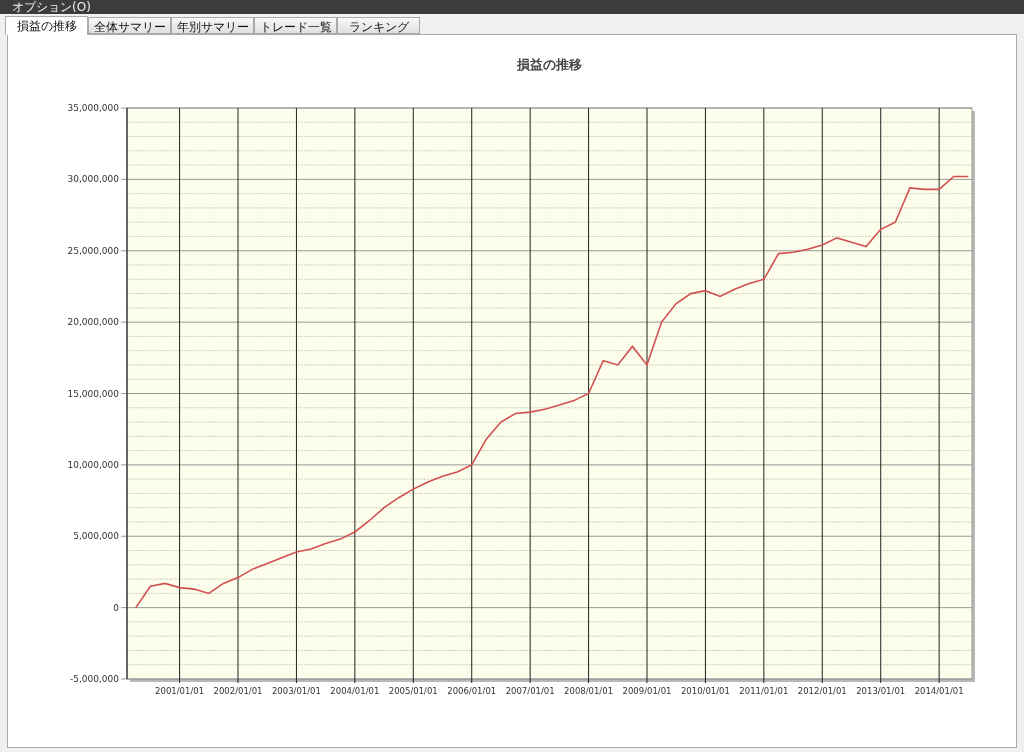 Image resolution: width=1024 pixels, height=752 pixels. Describe the element at coordinates (93, 393) in the screenshot. I see `y-axis-label: 15,000,000` at that location.